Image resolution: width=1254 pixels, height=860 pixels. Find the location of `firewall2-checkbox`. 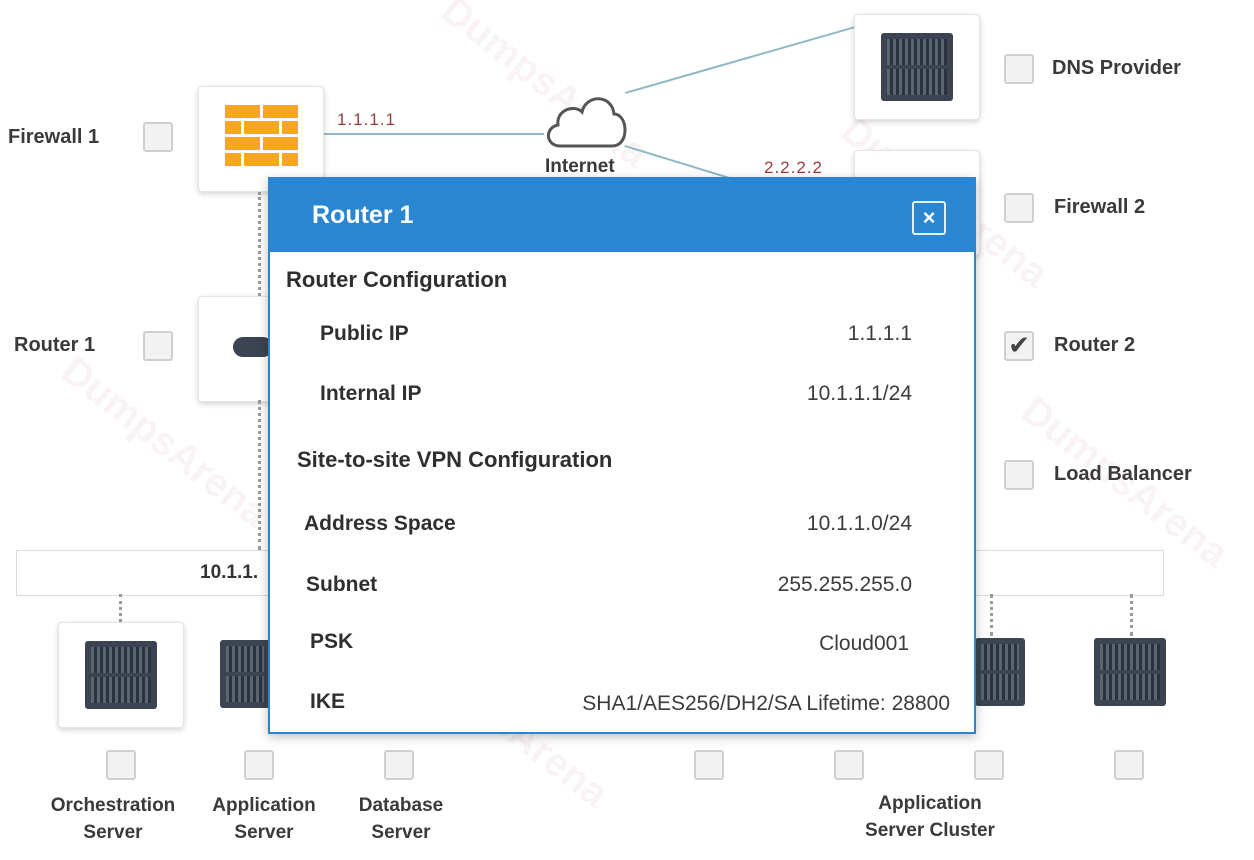

firewall2-checkbox is located at coordinates (1019, 208).